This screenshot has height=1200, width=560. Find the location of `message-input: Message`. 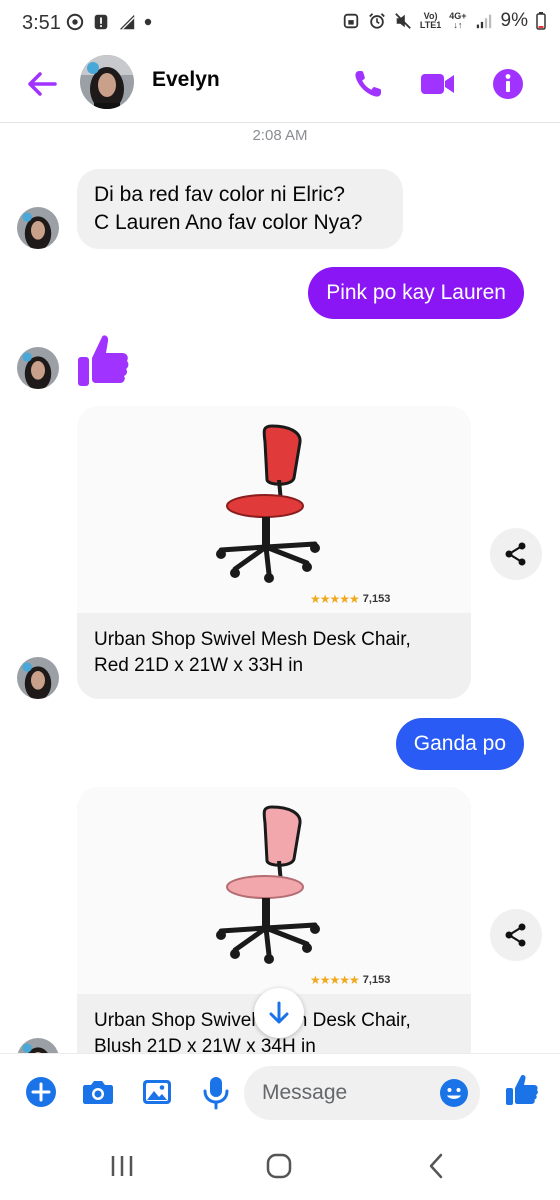

message-input: Message is located at coordinates (362, 1093).